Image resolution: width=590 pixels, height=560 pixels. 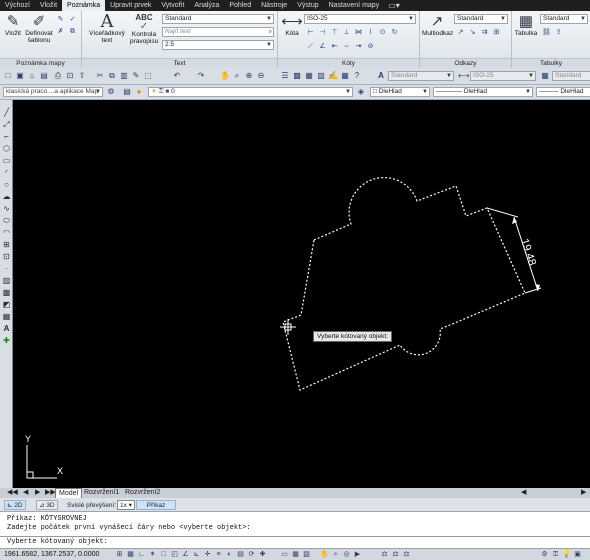 What do you see at coordinates (6, 305) in the screenshot?
I see `region-icon: ◩` at bounding box center [6, 305].